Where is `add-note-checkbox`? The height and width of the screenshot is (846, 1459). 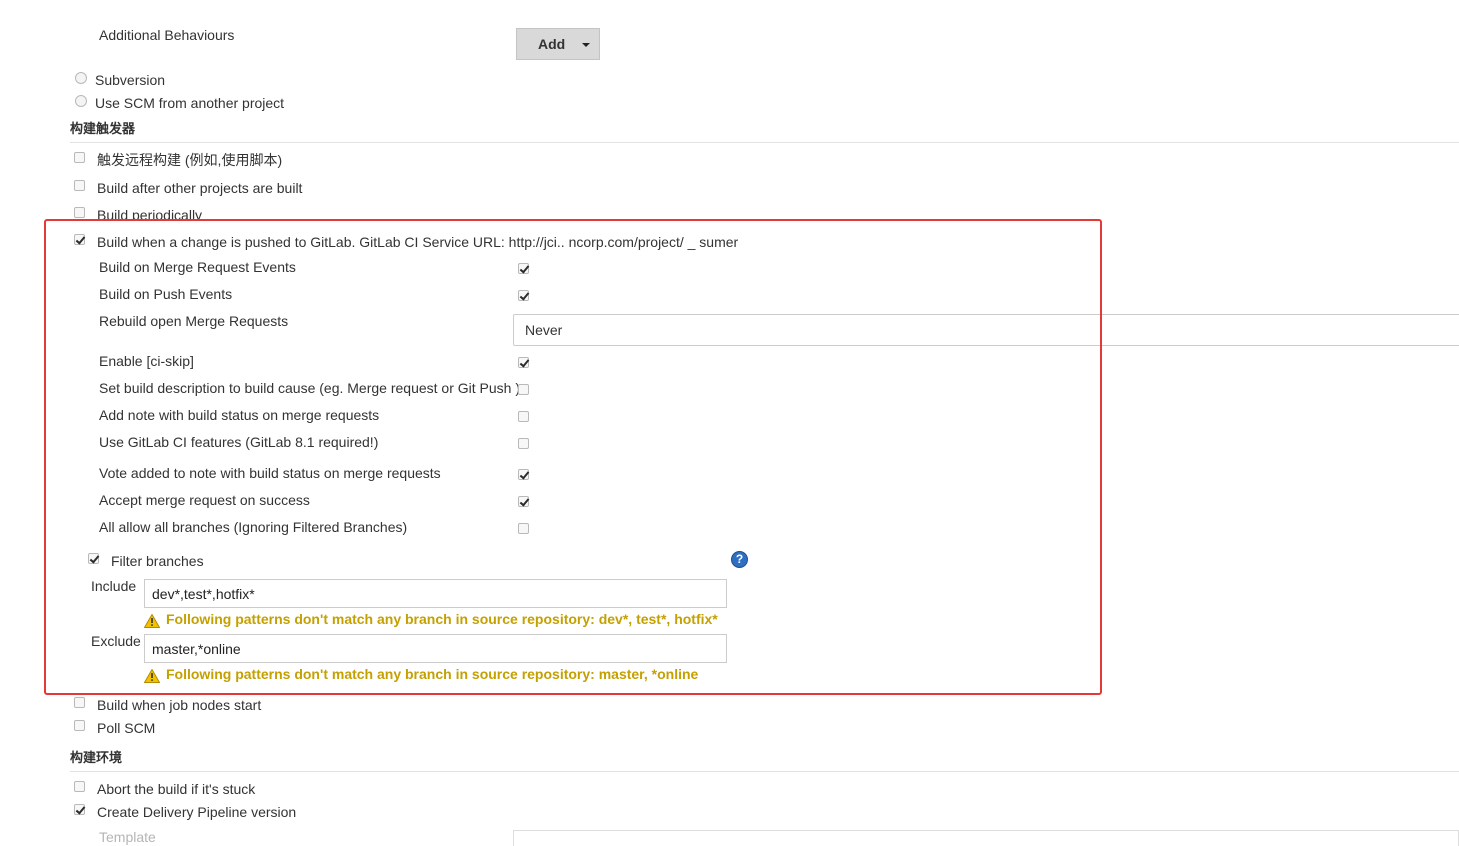 add-note-checkbox is located at coordinates (523, 416).